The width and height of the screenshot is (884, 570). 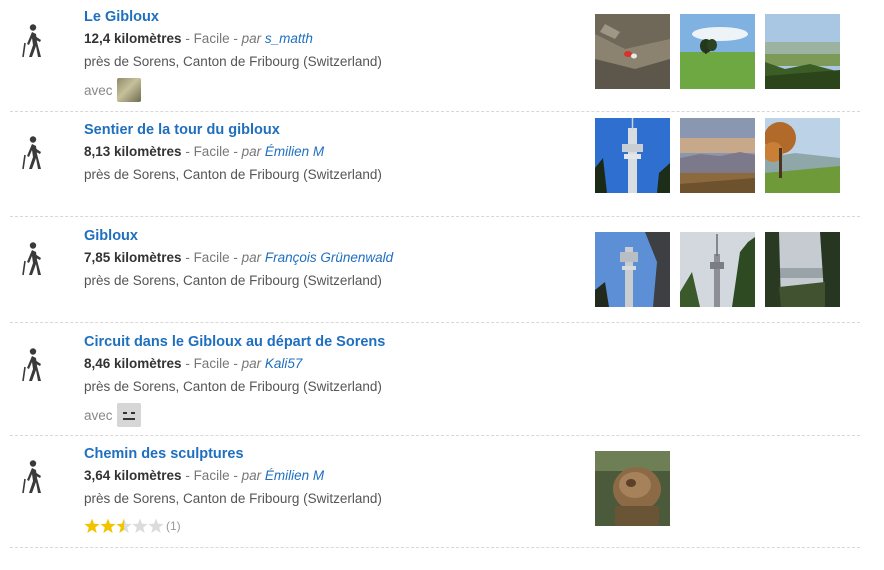 I want to click on trail-author: François Grünenwald, so click(x=329, y=257).